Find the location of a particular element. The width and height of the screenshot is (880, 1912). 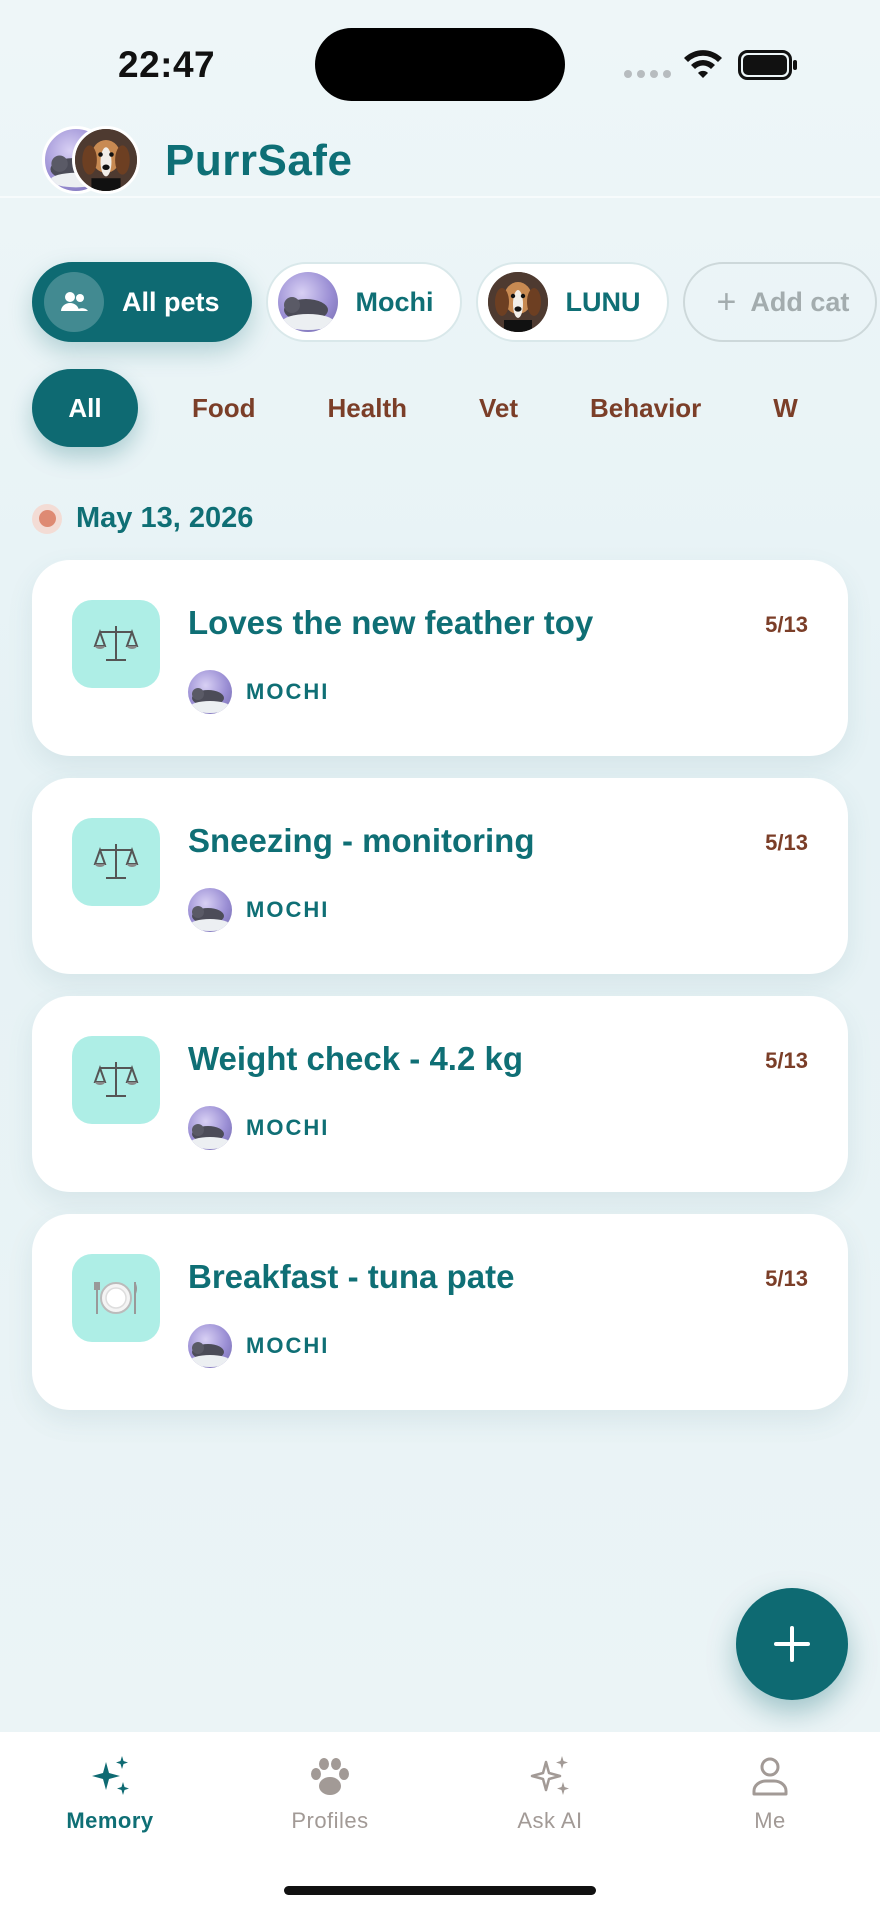

category-tabs: All Food Health Vet Behavior W is located at coordinates (433, 408).